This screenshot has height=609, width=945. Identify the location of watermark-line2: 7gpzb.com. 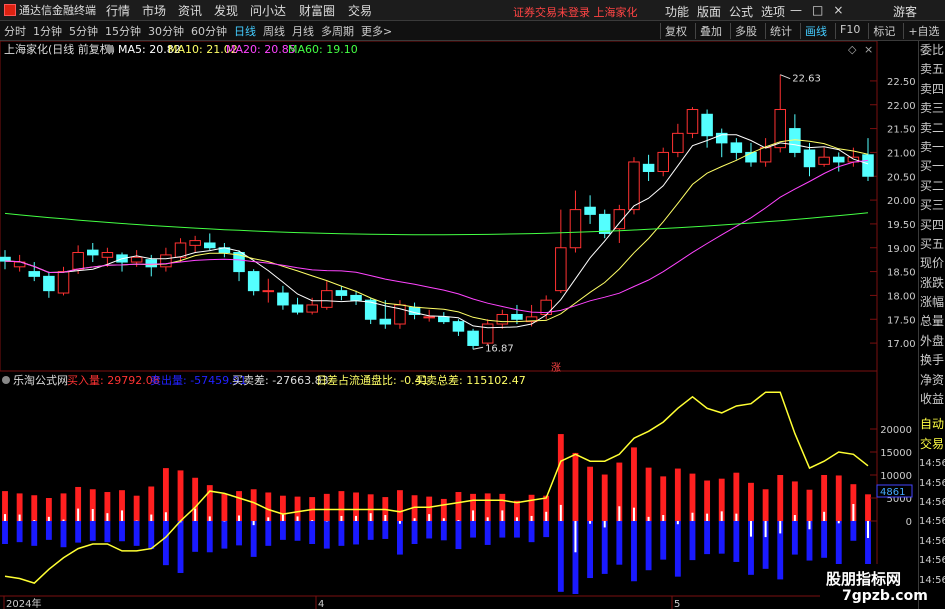
(885, 596).